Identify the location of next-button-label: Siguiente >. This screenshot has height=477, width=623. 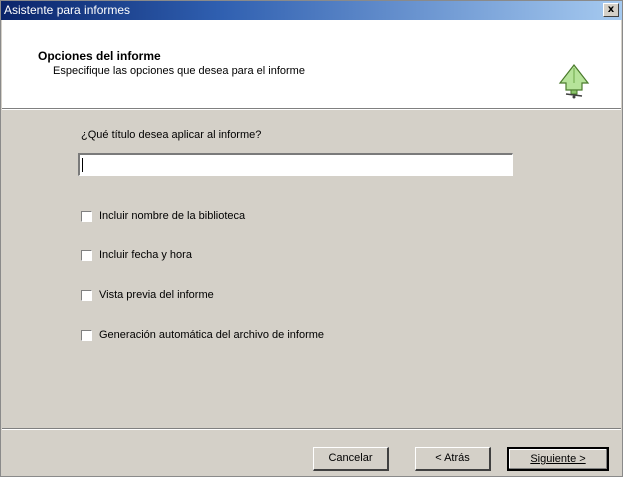
(558, 459).